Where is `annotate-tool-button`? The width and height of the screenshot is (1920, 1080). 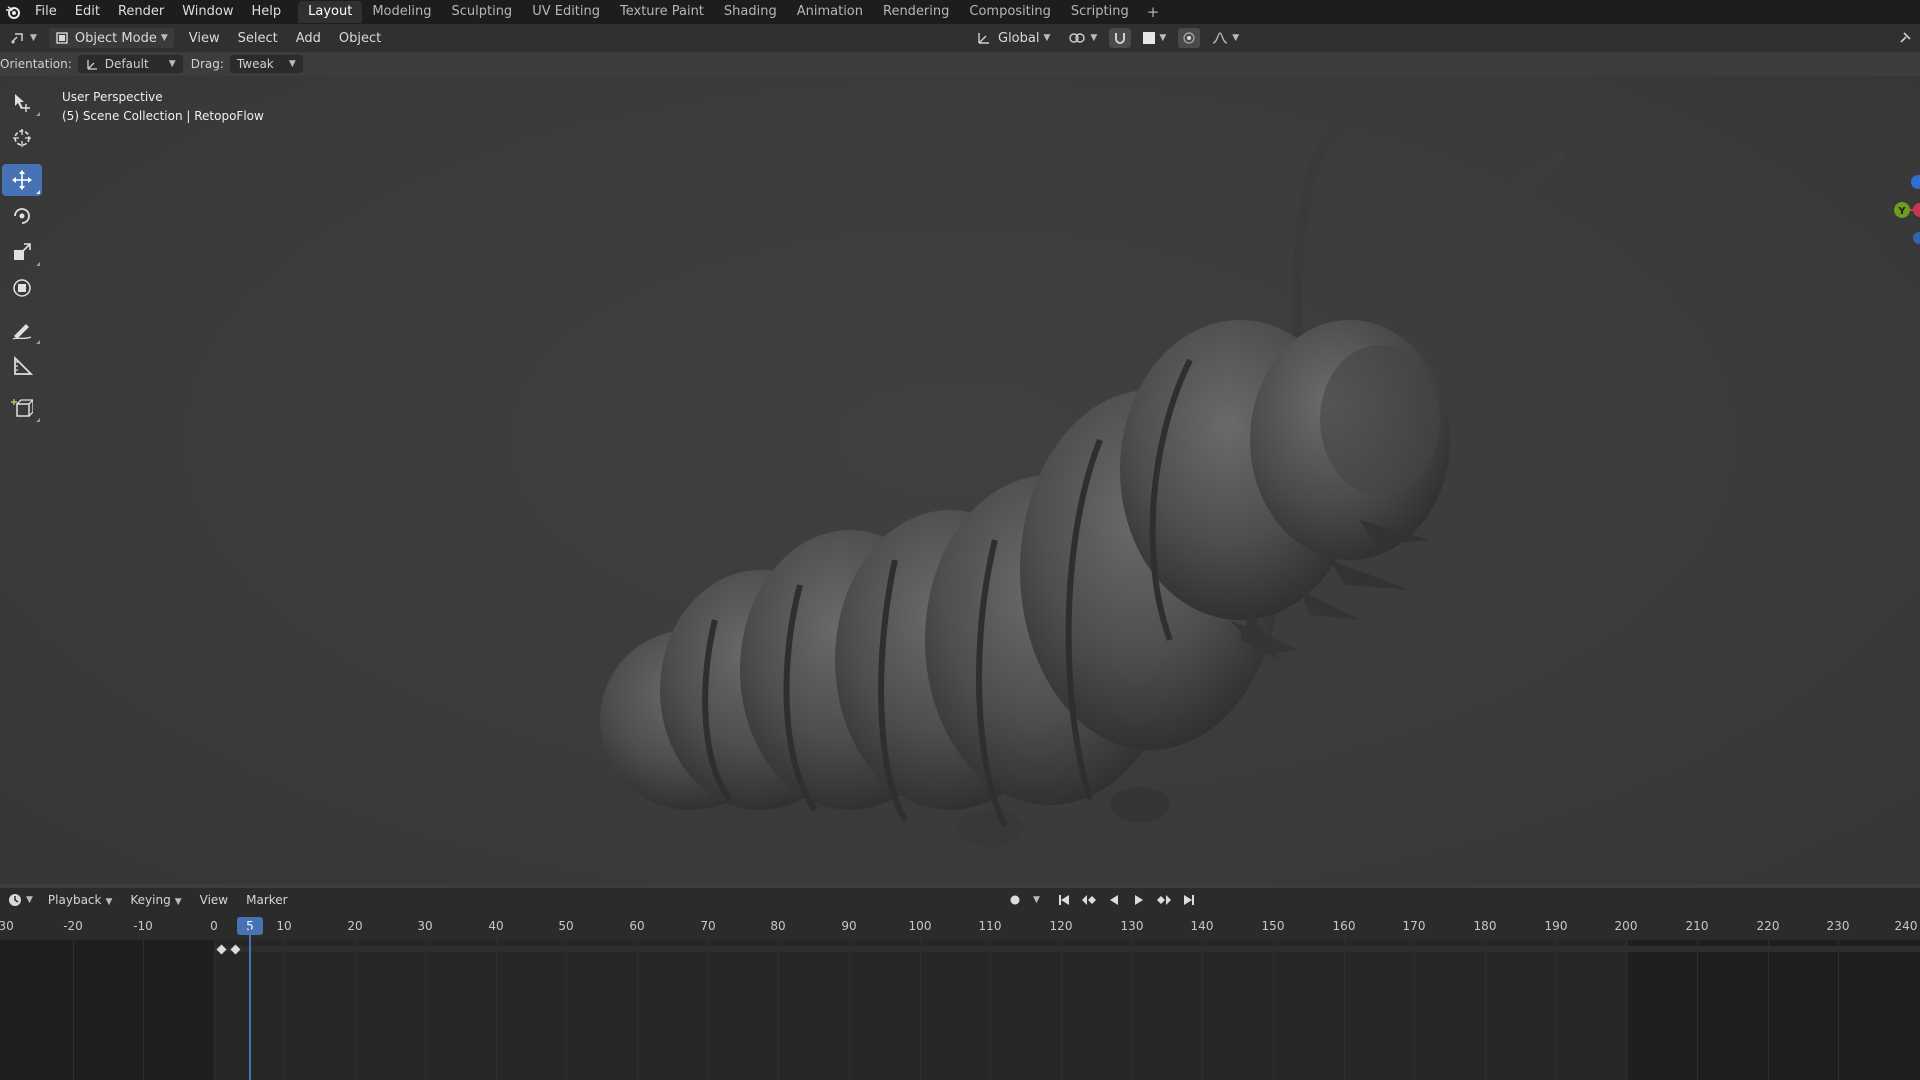
annotate-tool-button is located at coordinates (22, 330).